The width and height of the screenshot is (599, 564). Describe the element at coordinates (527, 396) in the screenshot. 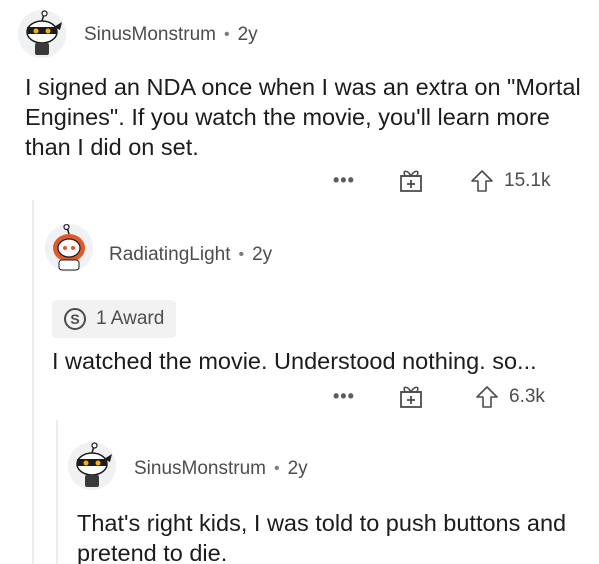

I see `upvote-count: 6.3k` at that location.